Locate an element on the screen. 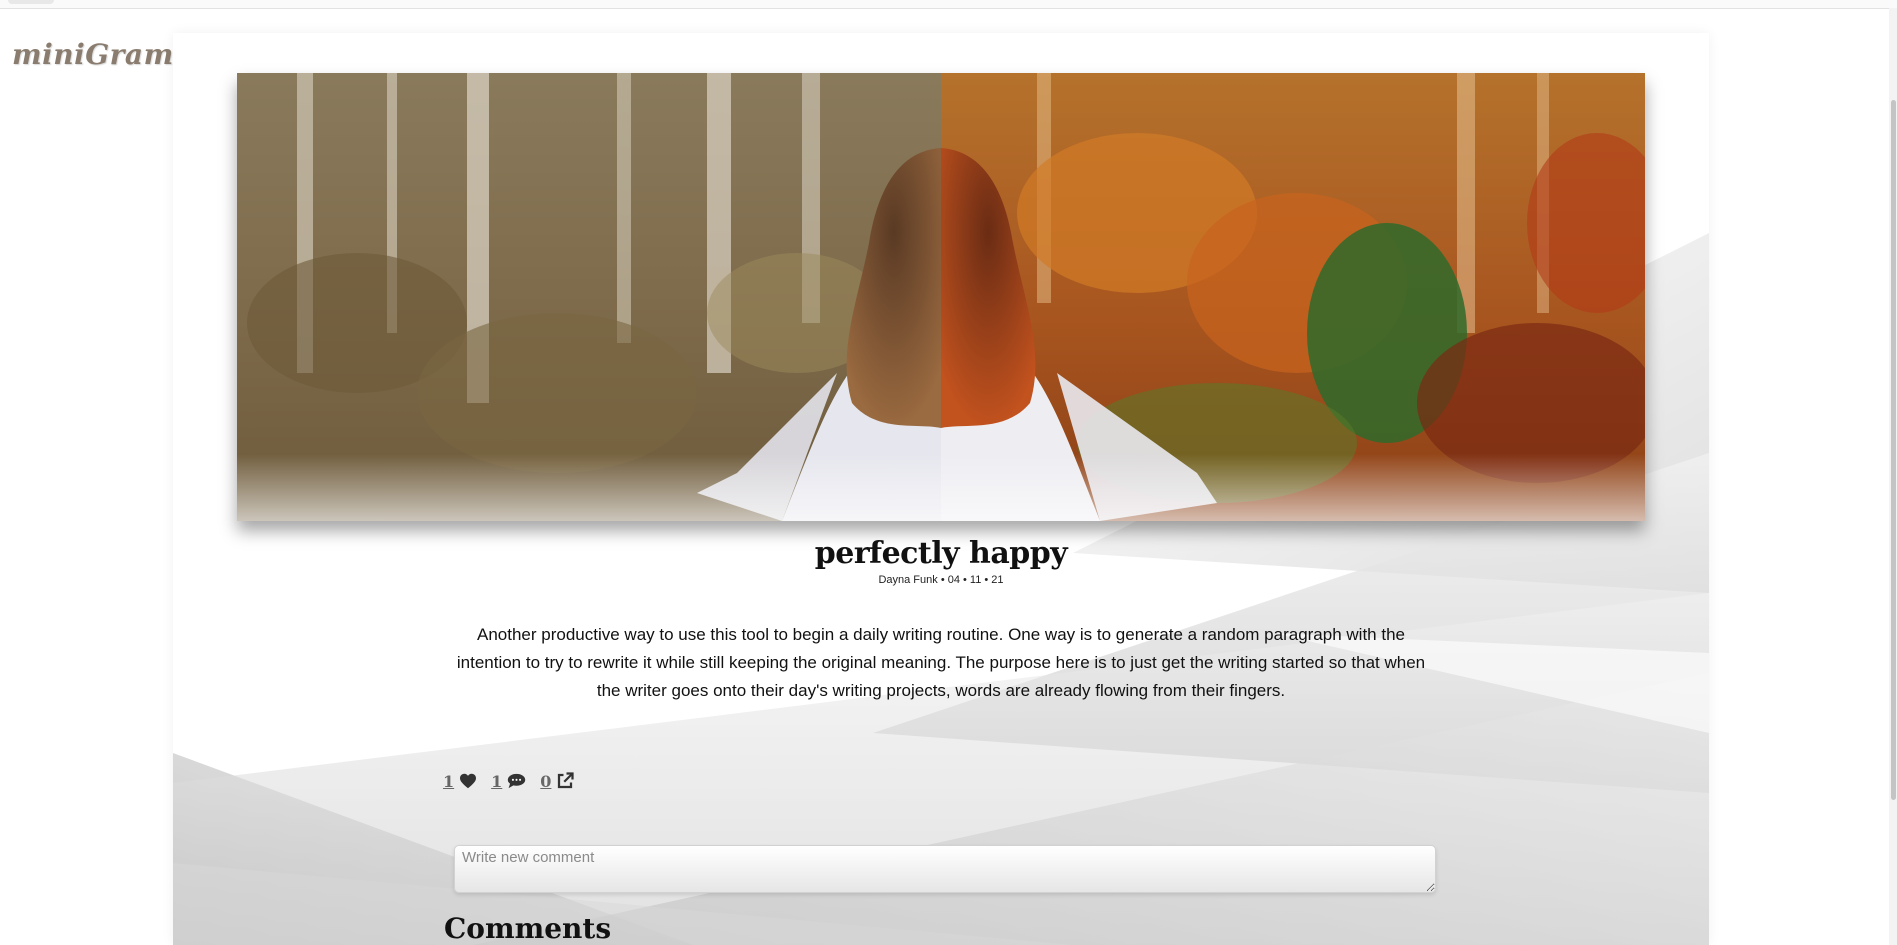 This screenshot has width=1897, height=945. external-link-icon is located at coordinates (565, 781).